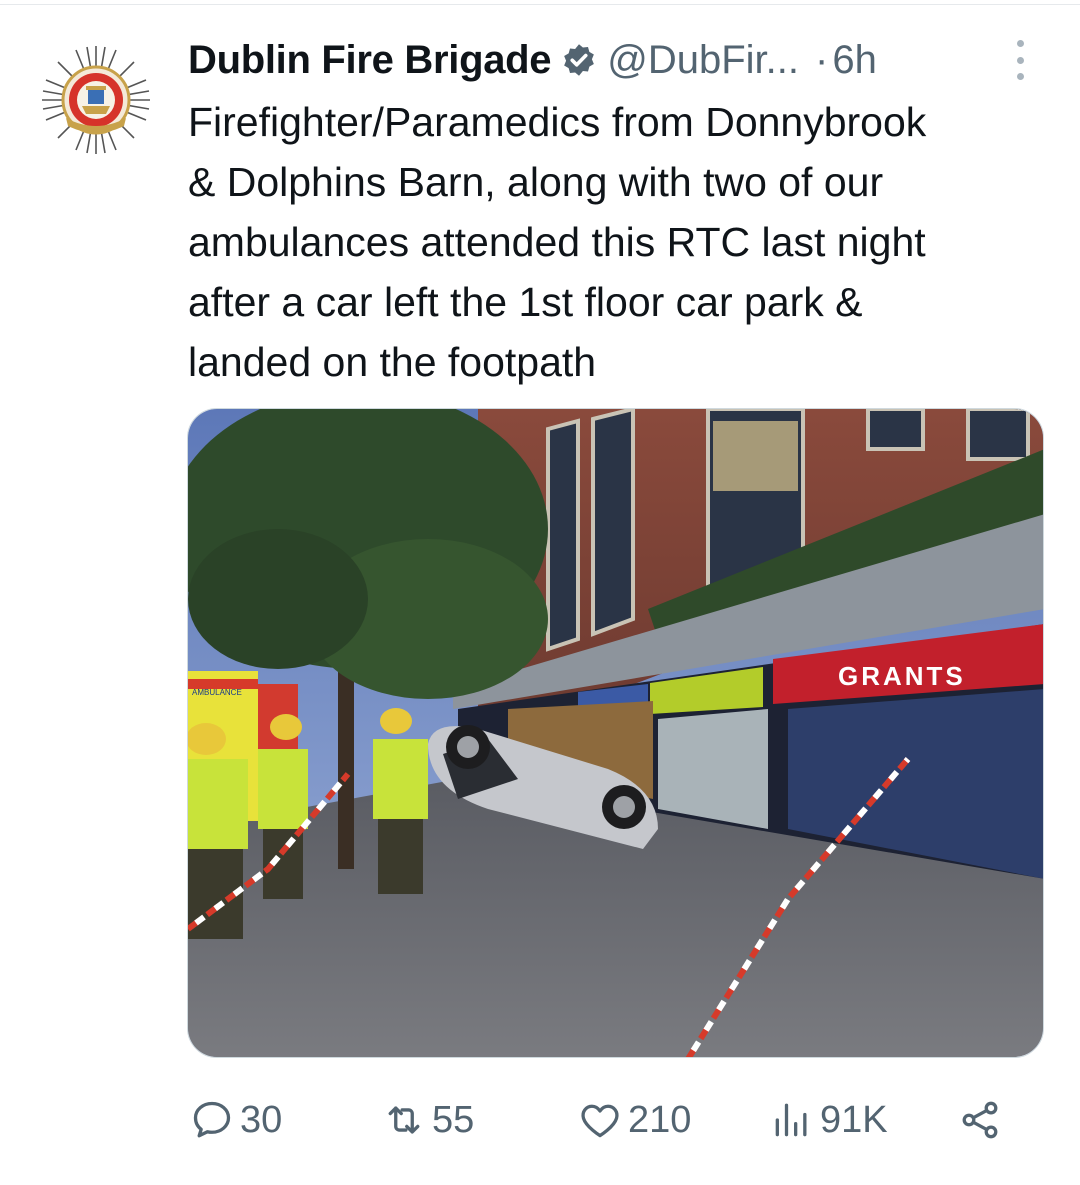  I want to click on tweet-timestamp: 6h, so click(854, 60).